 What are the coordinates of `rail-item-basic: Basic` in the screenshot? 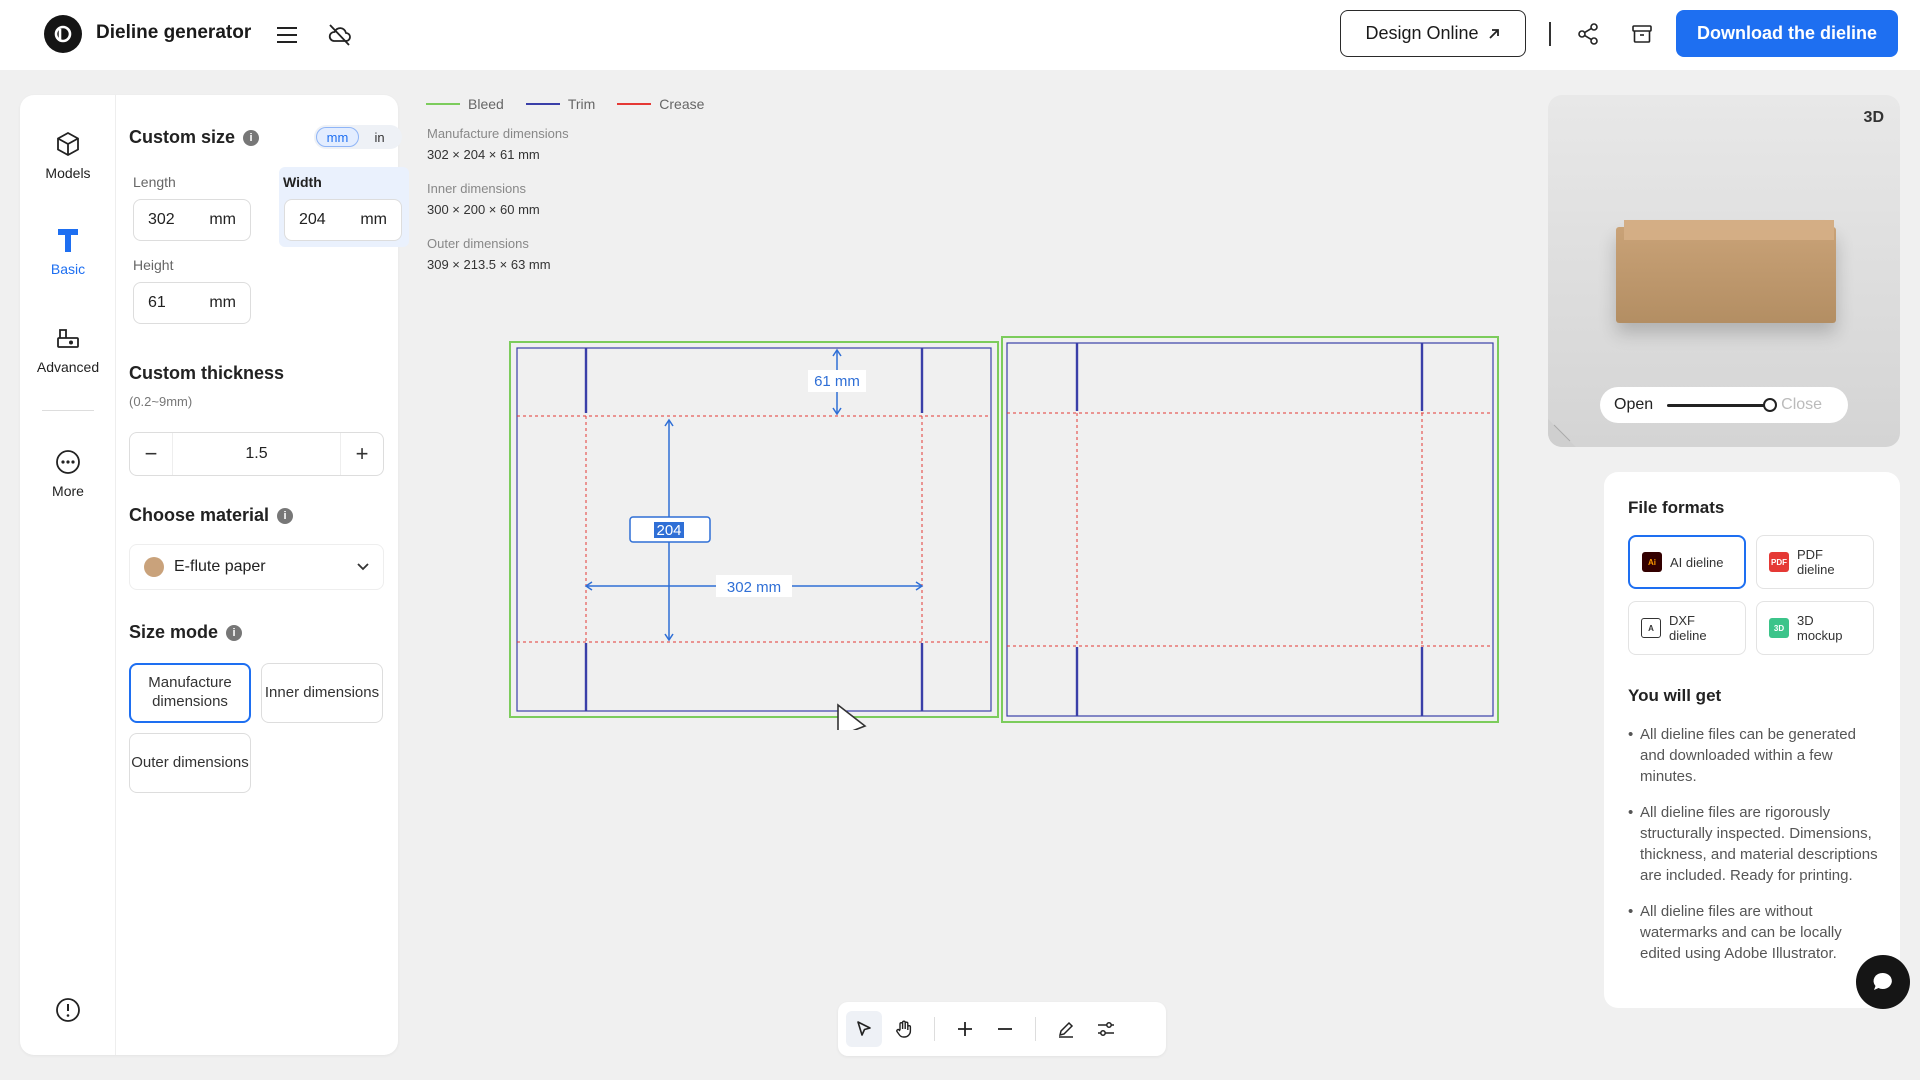 It's located at (68, 251).